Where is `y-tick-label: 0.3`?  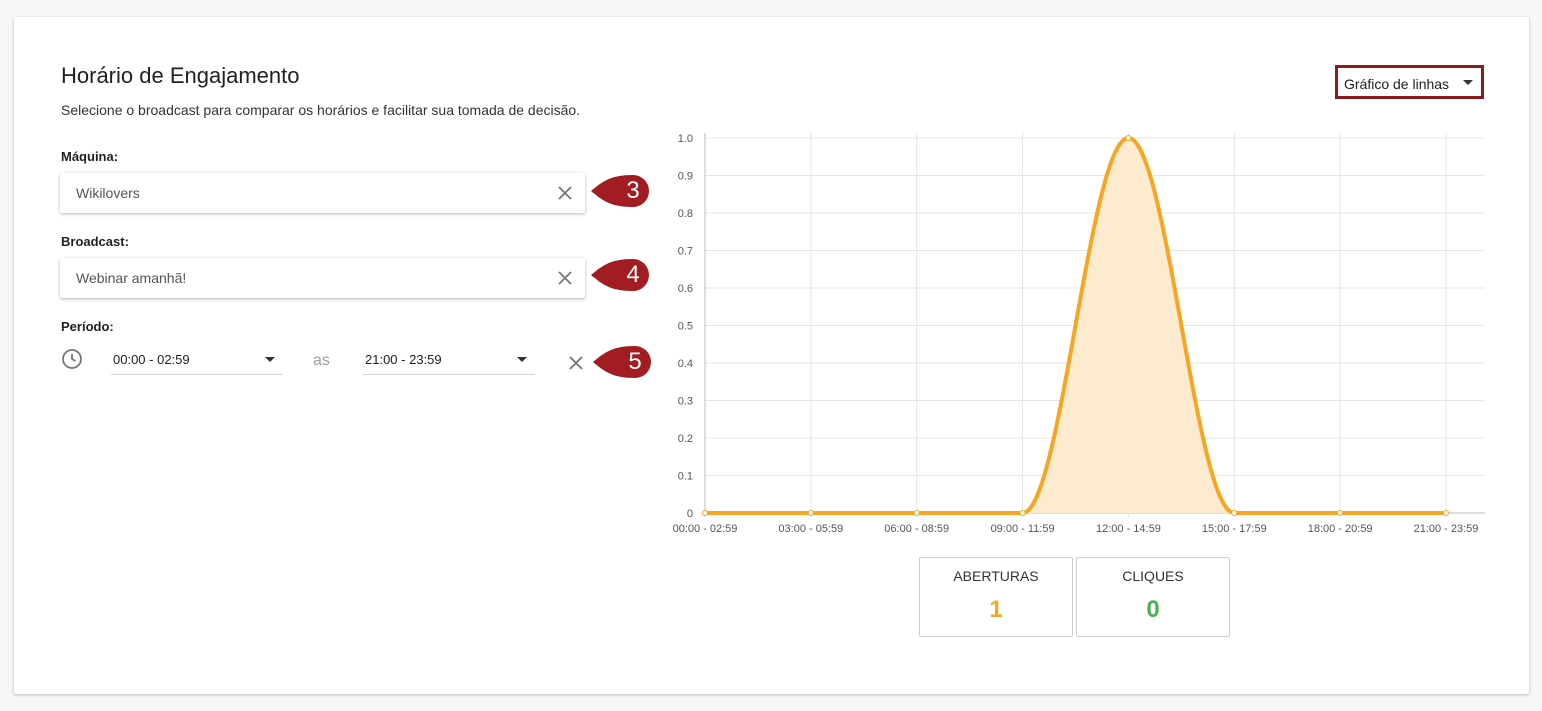
y-tick-label: 0.3 is located at coordinates (685, 402).